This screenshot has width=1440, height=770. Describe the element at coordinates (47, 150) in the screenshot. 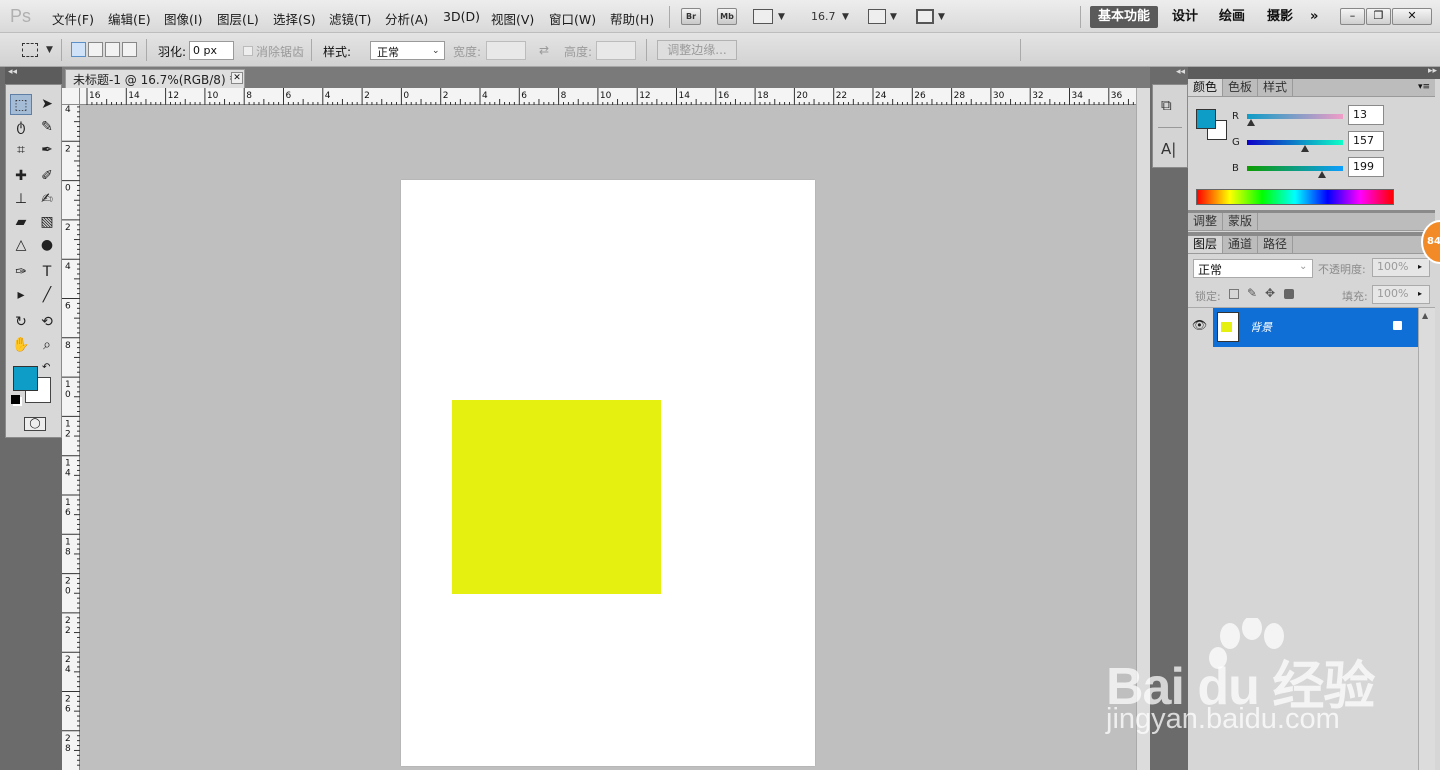

I see `eyedropper-tool-icon: ✒` at that location.